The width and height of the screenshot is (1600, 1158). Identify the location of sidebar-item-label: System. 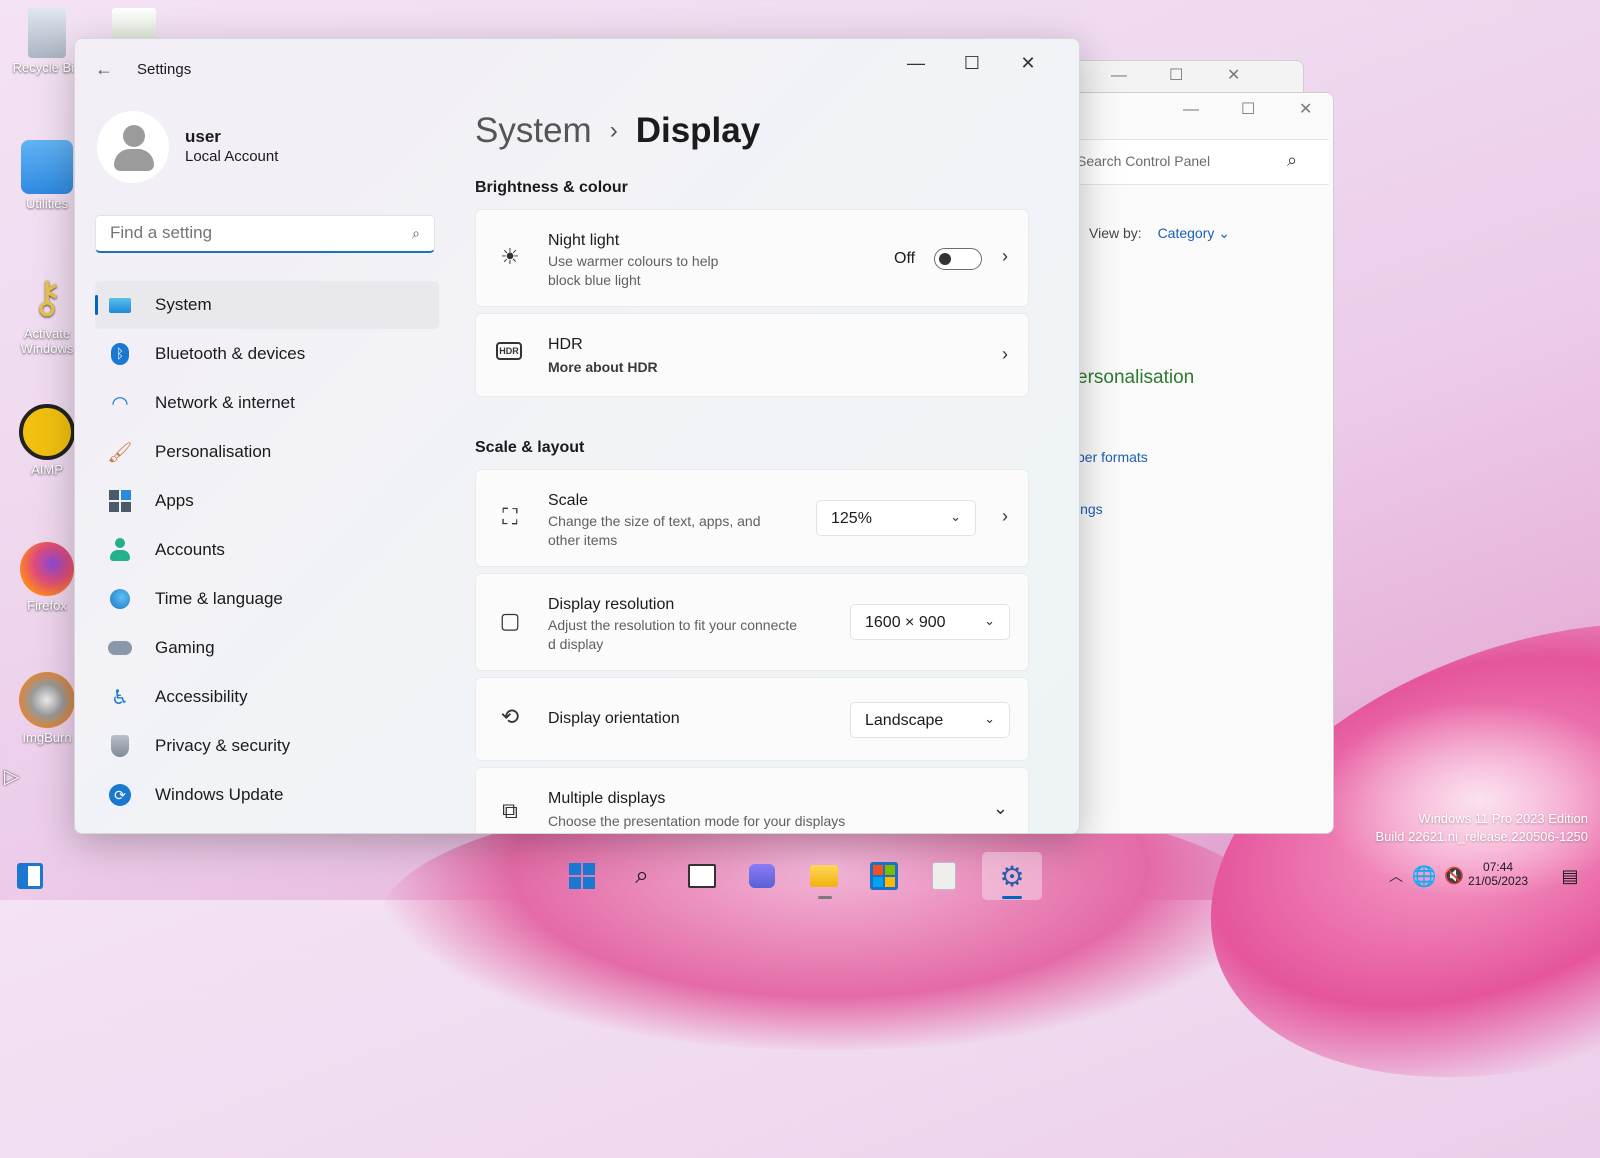
(183, 304).